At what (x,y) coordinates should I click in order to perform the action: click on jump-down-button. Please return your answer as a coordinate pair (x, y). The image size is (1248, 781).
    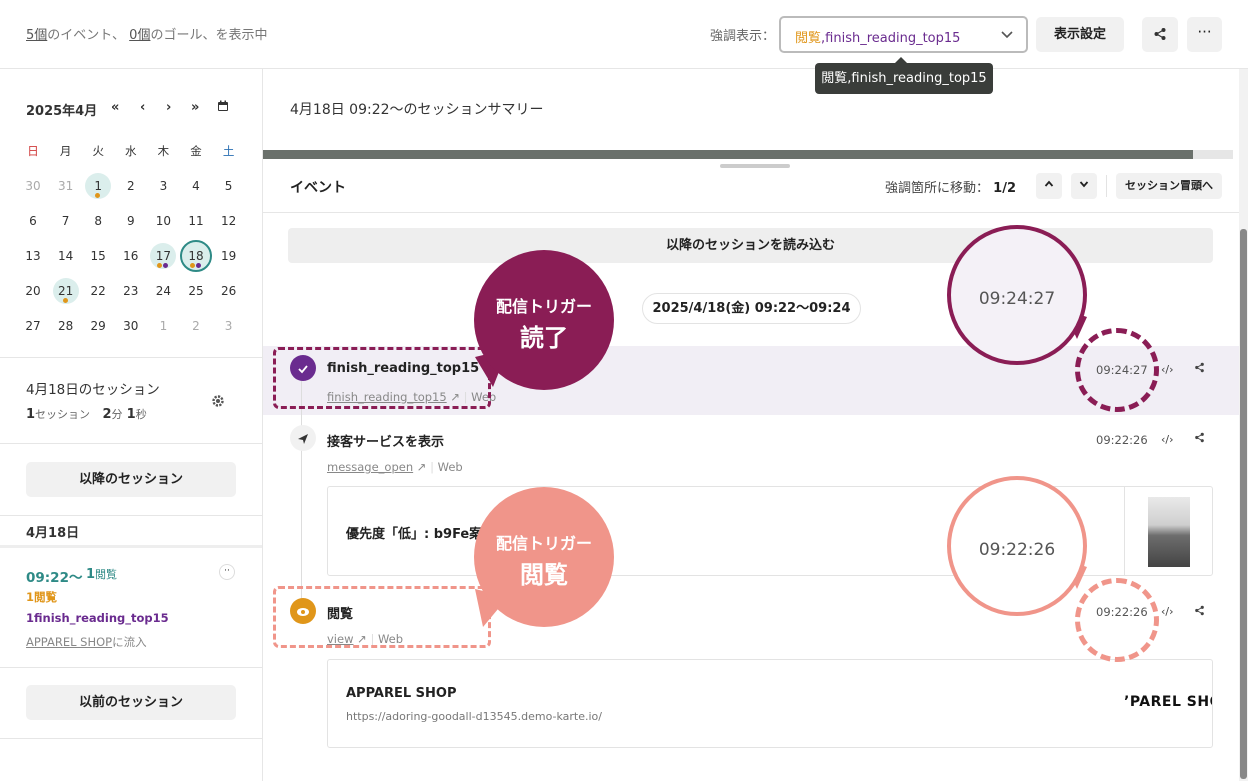
    Looking at the image, I should click on (1084, 186).